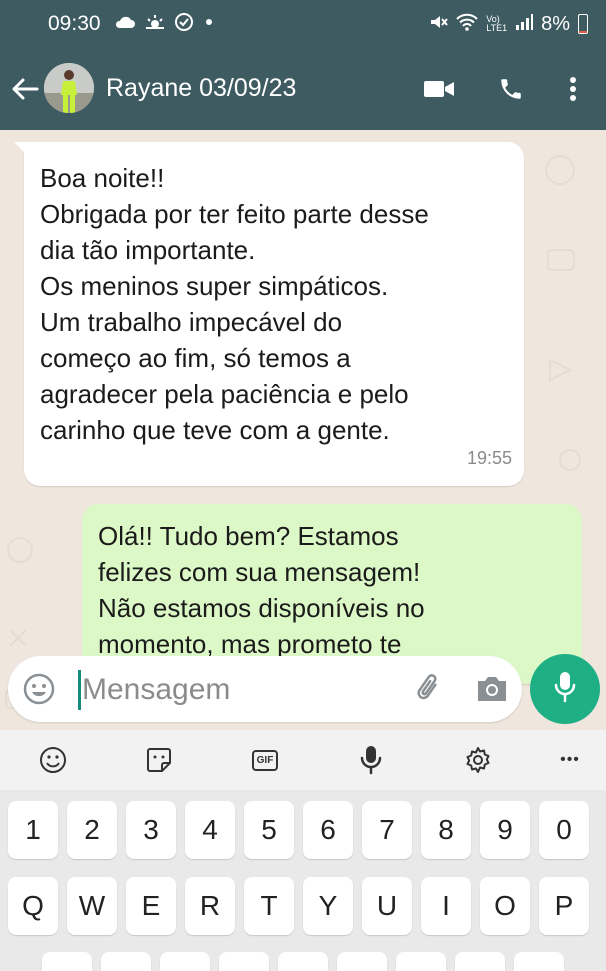 The image size is (606, 971). Describe the element at coordinates (53, 760) in the screenshot. I see `smiley-icon` at that location.